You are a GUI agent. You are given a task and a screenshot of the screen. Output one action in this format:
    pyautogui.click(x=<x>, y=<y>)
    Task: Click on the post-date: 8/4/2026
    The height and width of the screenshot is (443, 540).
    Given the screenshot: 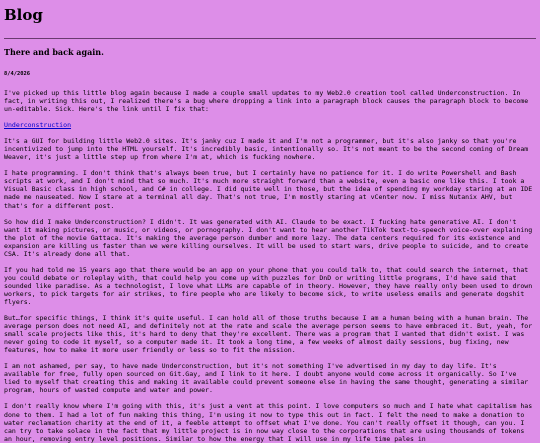 What is the action you would take?
    pyautogui.click(x=17, y=74)
    